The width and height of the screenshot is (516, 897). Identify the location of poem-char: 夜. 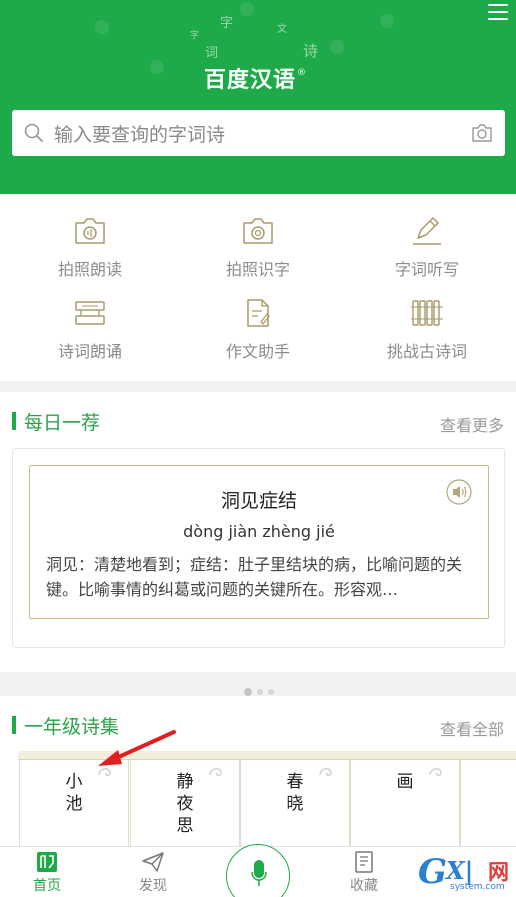
(185, 804).